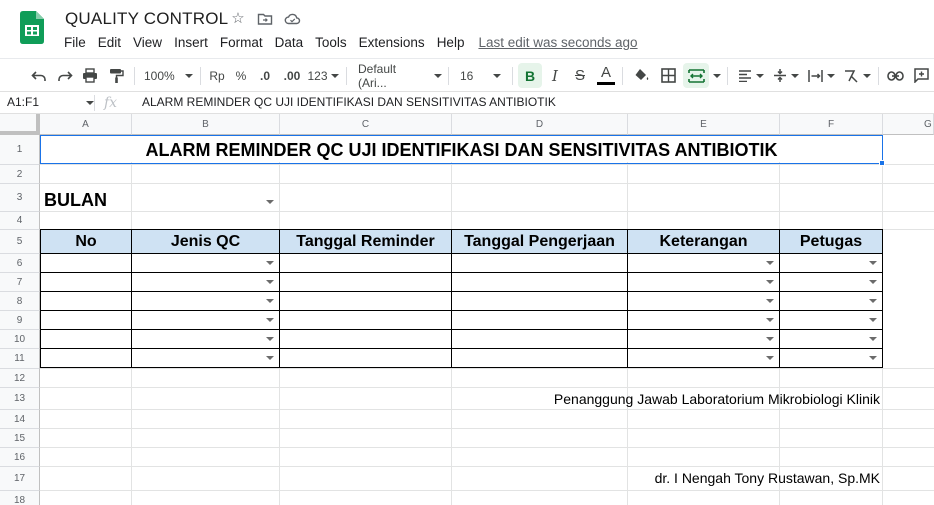 The image size is (934, 505). I want to click on redo-icon, so click(65, 75).